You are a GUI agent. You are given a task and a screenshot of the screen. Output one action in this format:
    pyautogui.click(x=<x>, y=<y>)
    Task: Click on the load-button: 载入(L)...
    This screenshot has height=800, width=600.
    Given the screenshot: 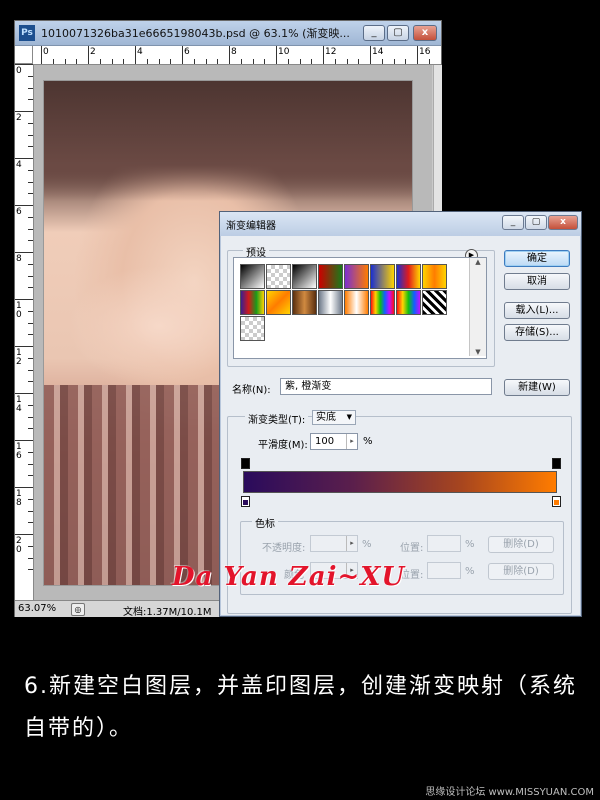 What is the action you would take?
    pyautogui.click(x=537, y=310)
    